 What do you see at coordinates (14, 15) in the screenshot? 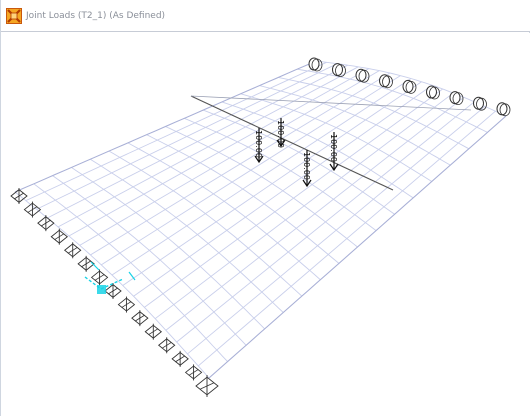
I see `structure-app-icon` at bounding box center [14, 15].